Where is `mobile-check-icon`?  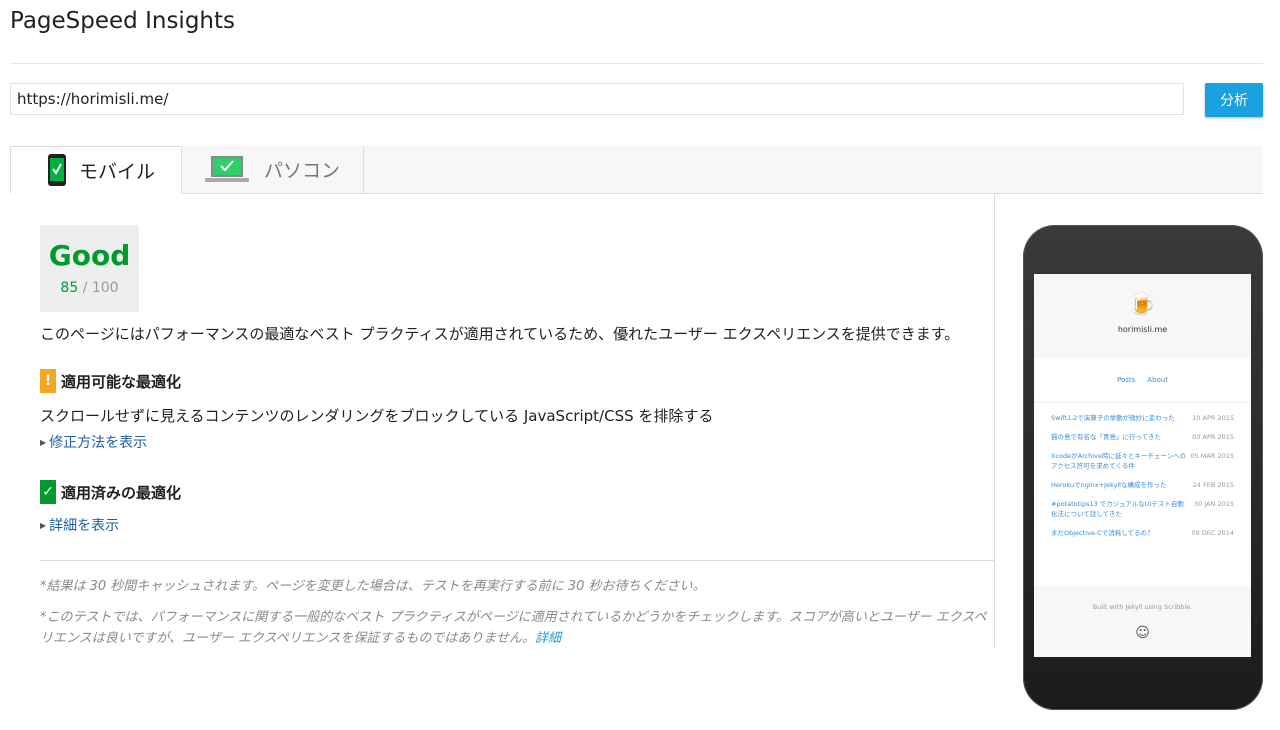
mobile-check-icon is located at coordinates (57, 170).